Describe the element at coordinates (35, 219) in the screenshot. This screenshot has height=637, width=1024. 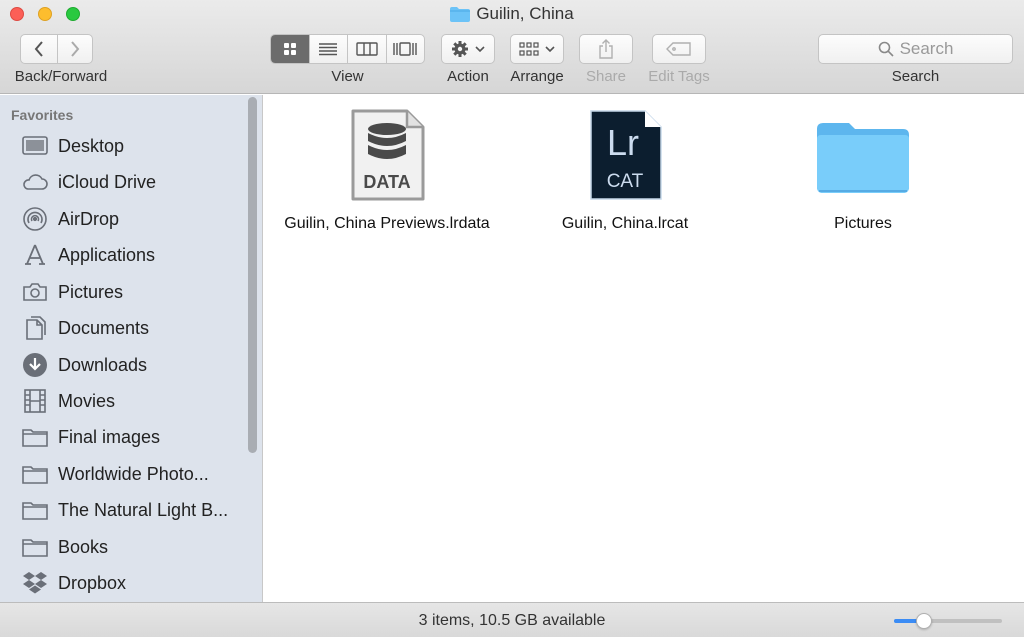
I see `airdrop-icon` at that location.